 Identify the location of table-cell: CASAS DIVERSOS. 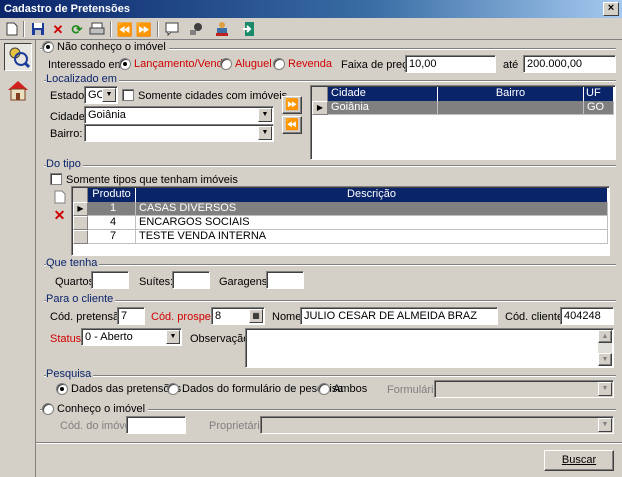
(372, 209).